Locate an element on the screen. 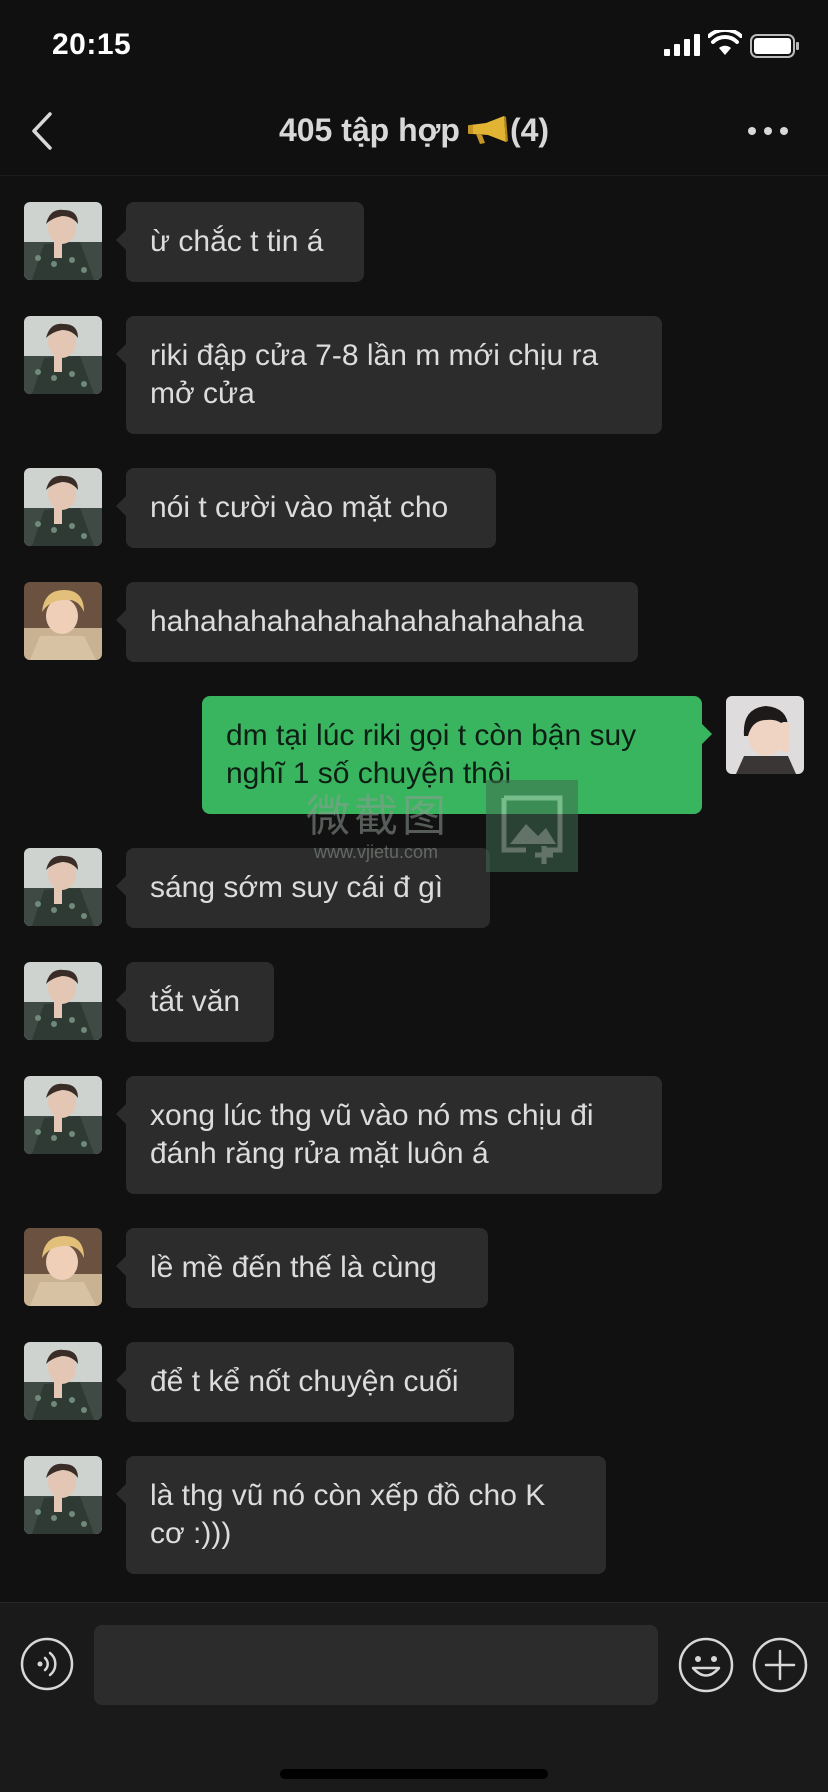  plus-icon is located at coordinates (780, 1665).